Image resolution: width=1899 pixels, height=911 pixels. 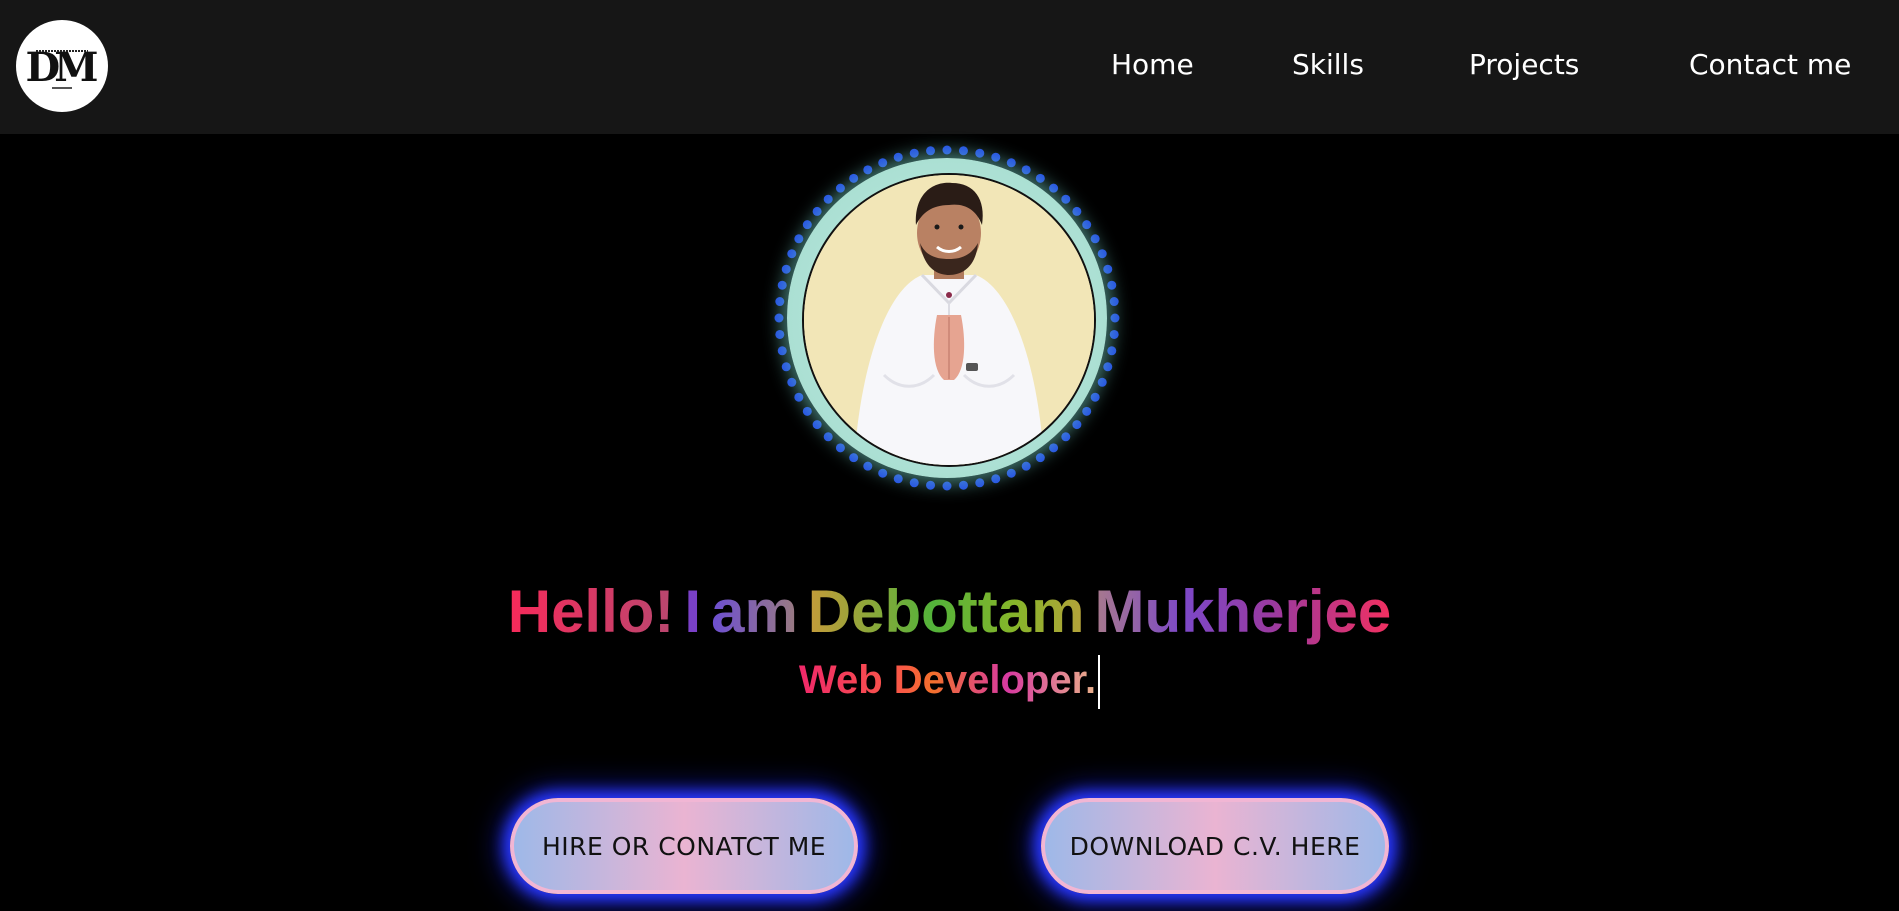 I want to click on nav-link-contact-me: Contact me, so click(x=1770, y=64).